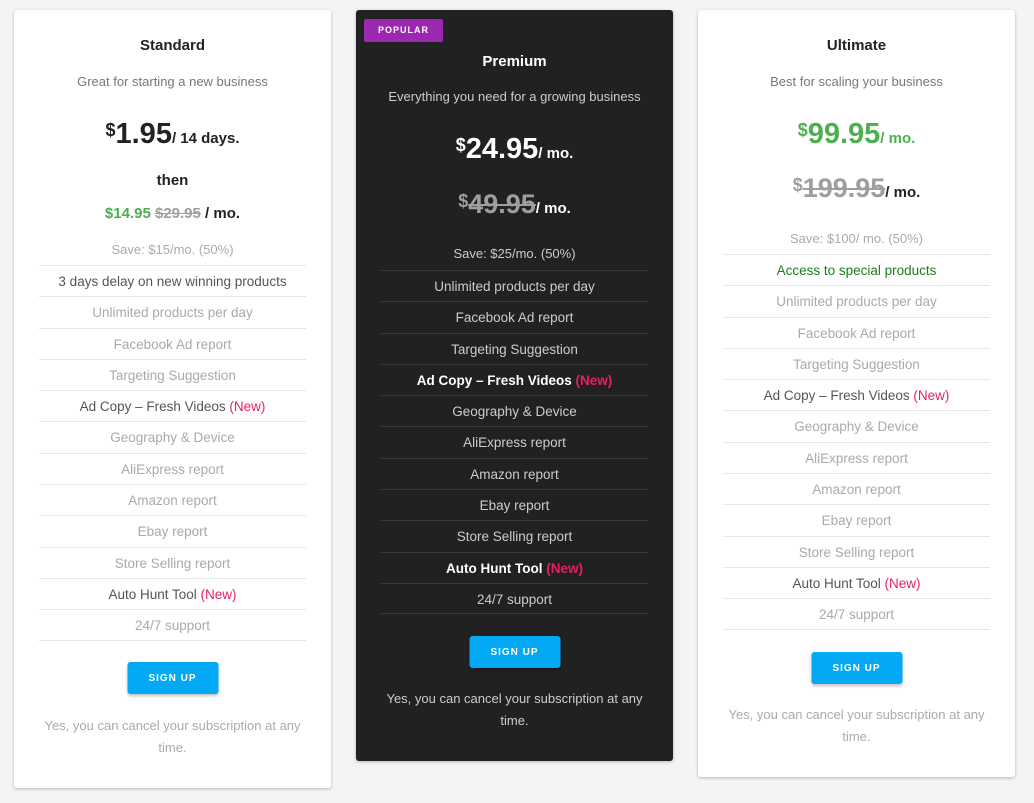  What do you see at coordinates (844, 188) in the screenshot?
I see `old-price-amount: 199.95` at bounding box center [844, 188].